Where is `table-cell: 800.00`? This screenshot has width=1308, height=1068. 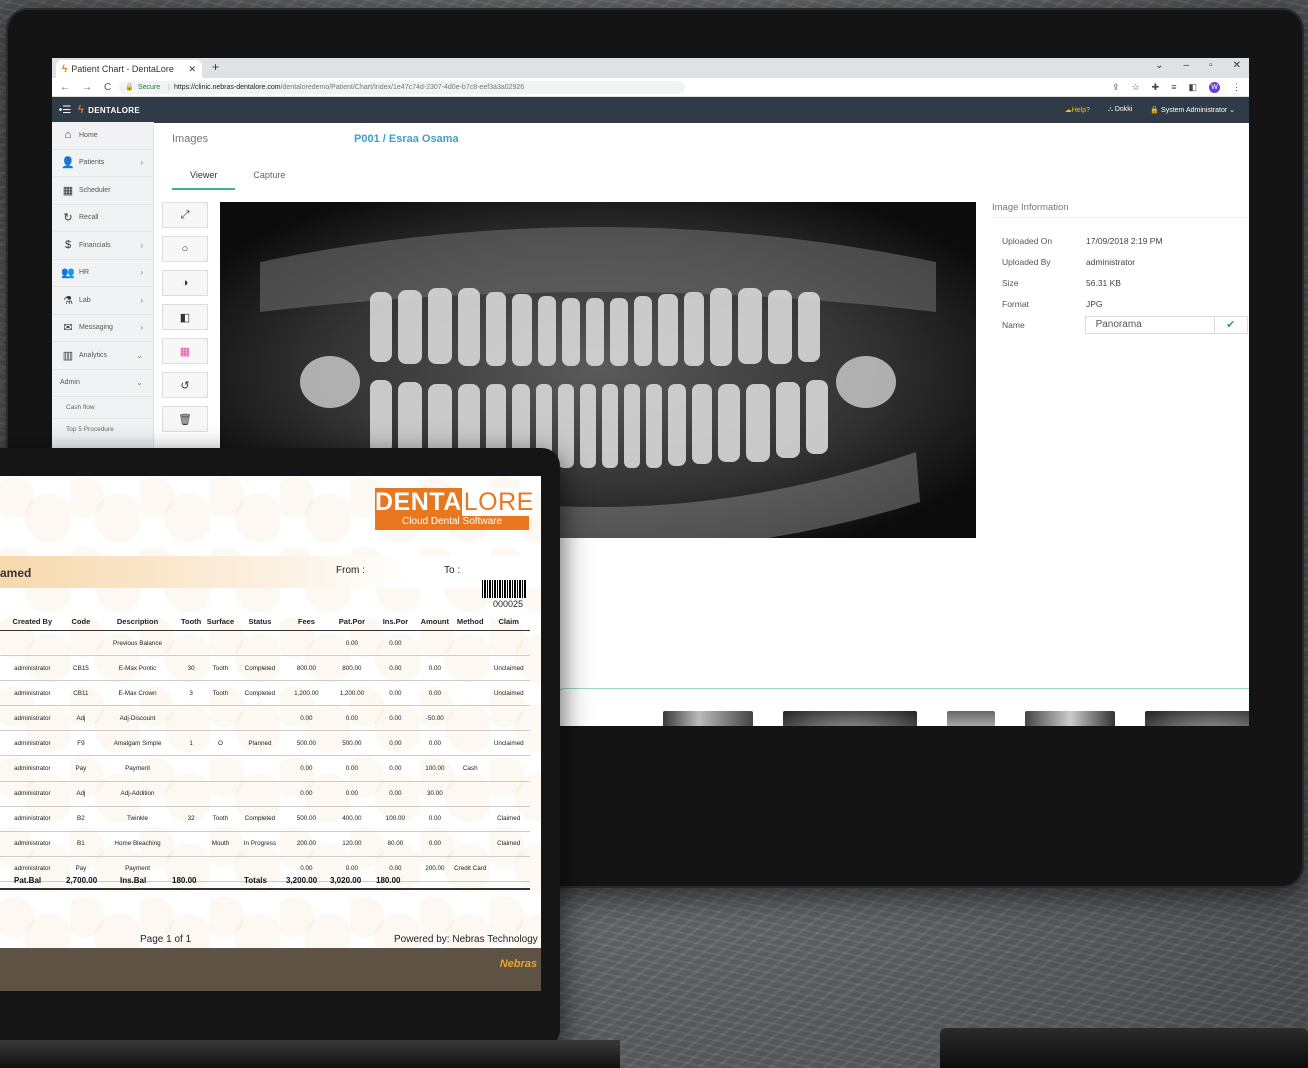
table-cell: 800.00 is located at coordinates (352, 668).